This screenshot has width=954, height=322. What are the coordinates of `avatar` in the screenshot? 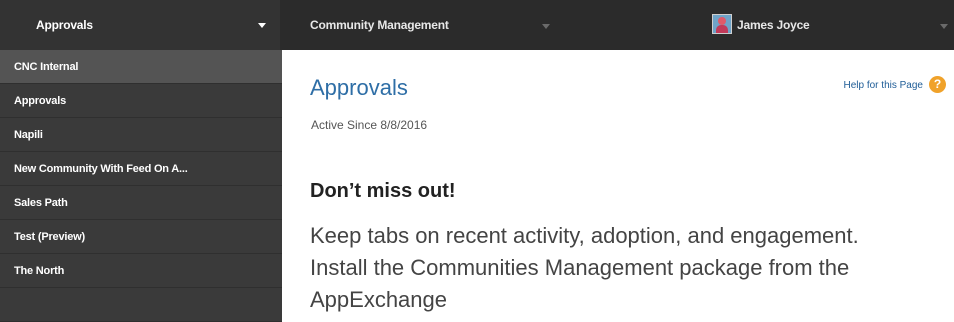 It's located at (722, 24).